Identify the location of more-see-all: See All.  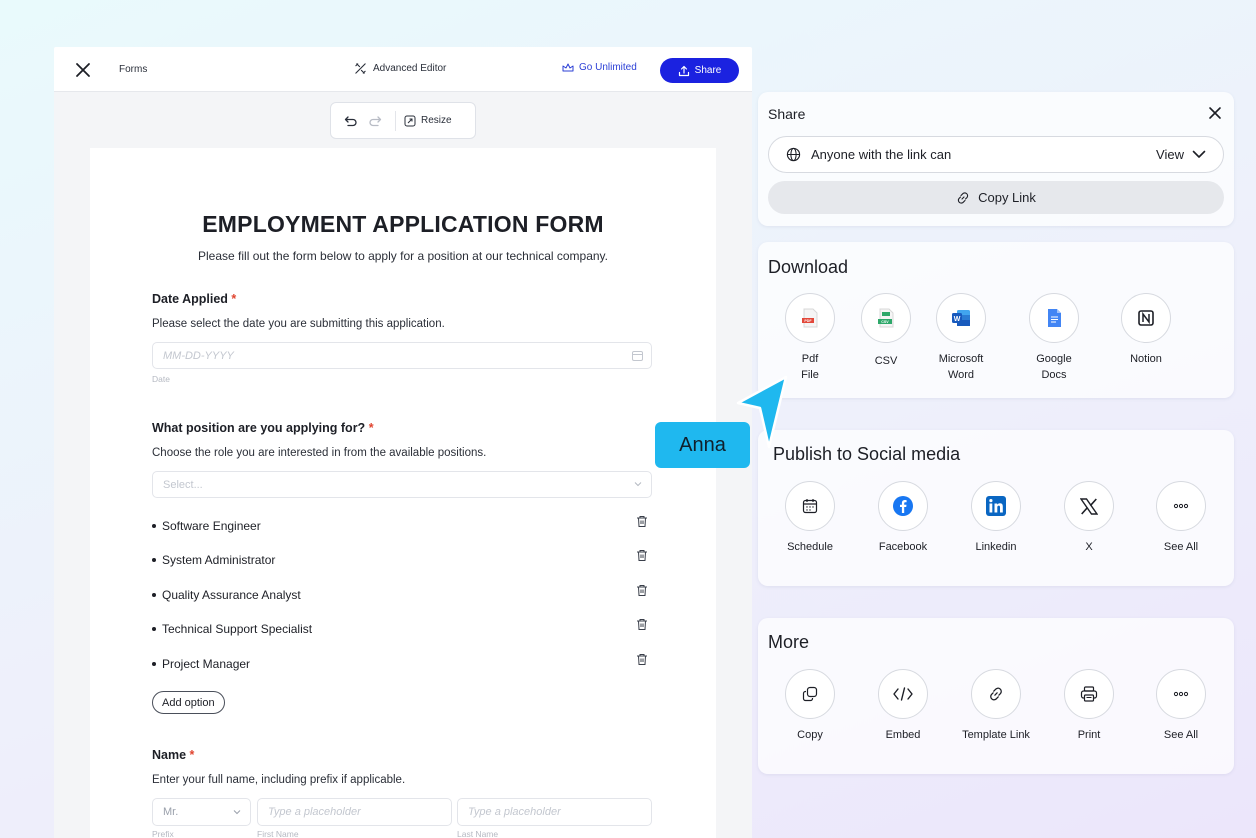
(1181, 706).